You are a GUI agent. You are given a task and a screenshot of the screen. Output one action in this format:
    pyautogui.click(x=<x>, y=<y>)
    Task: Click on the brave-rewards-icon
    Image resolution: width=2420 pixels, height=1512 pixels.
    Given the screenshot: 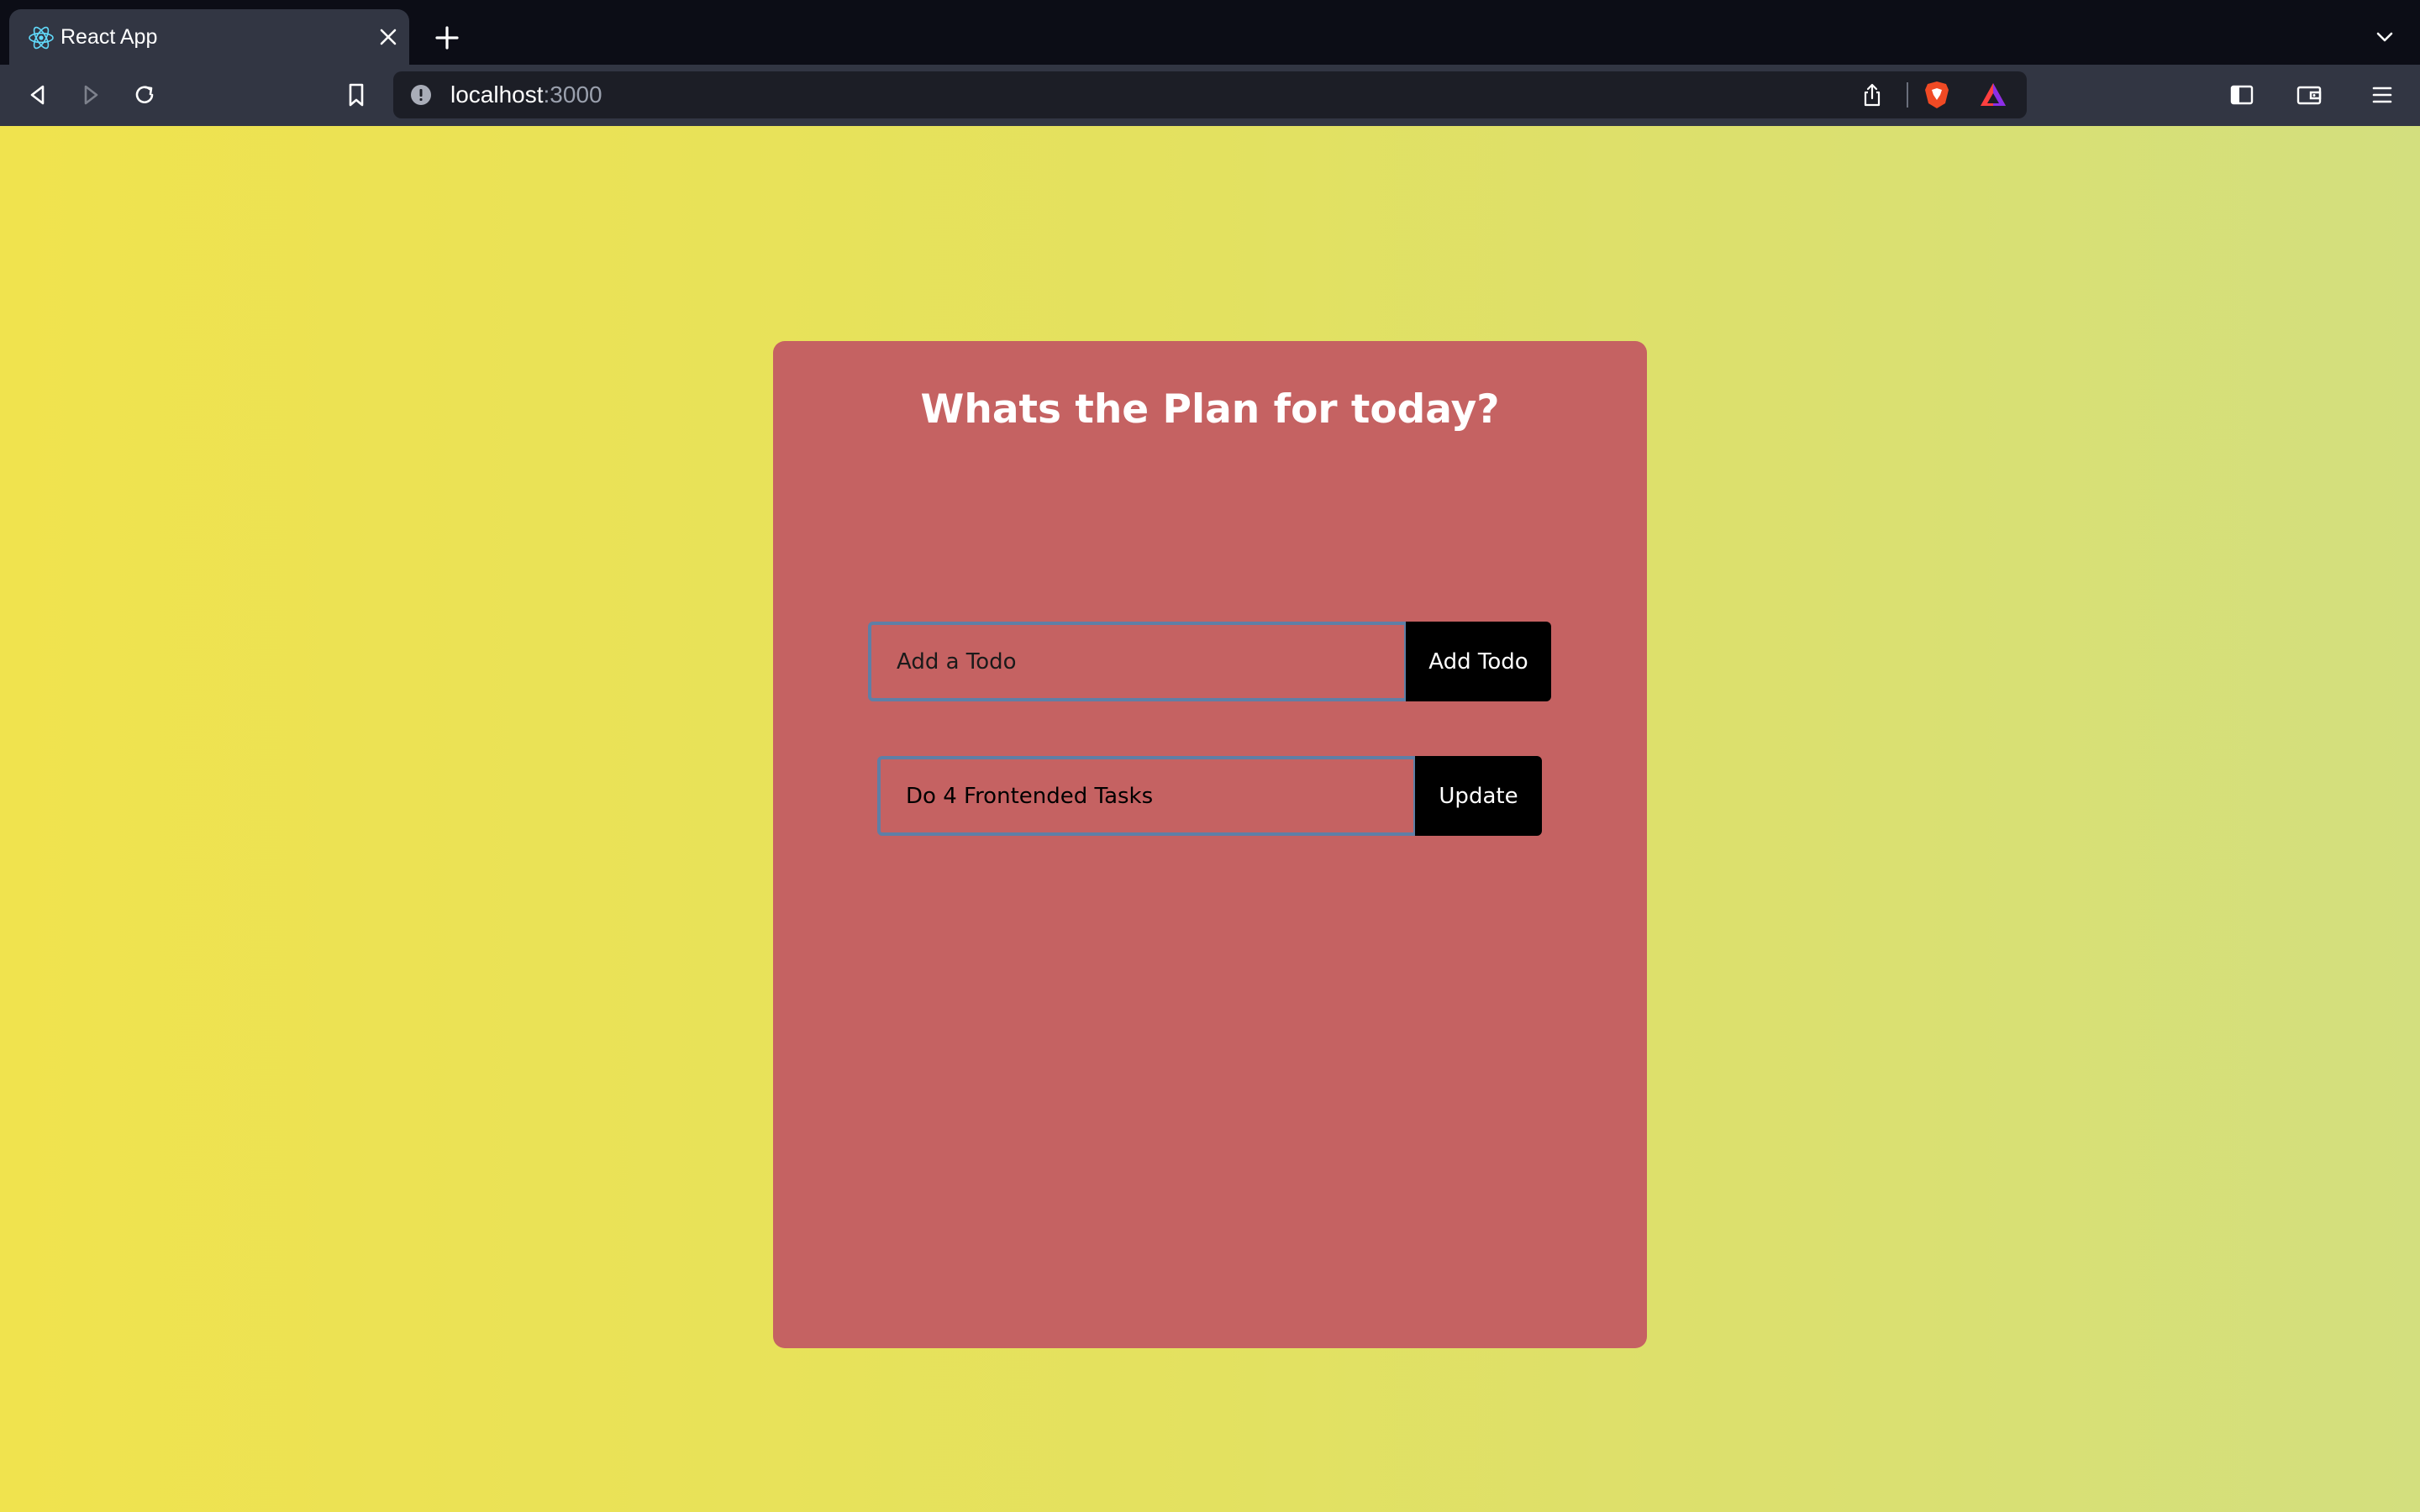 What is the action you would take?
    pyautogui.click(x=1993, y=95)
    